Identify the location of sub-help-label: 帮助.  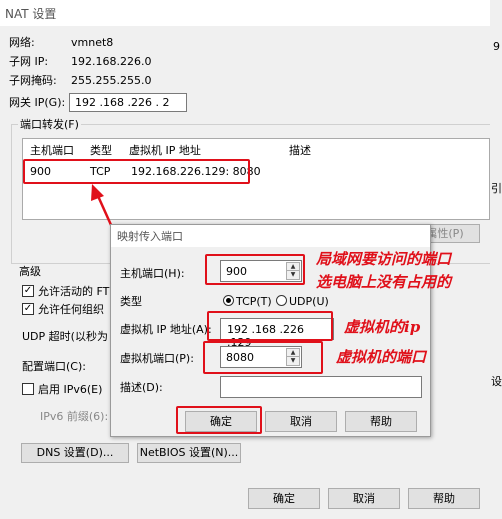
(381, 421).